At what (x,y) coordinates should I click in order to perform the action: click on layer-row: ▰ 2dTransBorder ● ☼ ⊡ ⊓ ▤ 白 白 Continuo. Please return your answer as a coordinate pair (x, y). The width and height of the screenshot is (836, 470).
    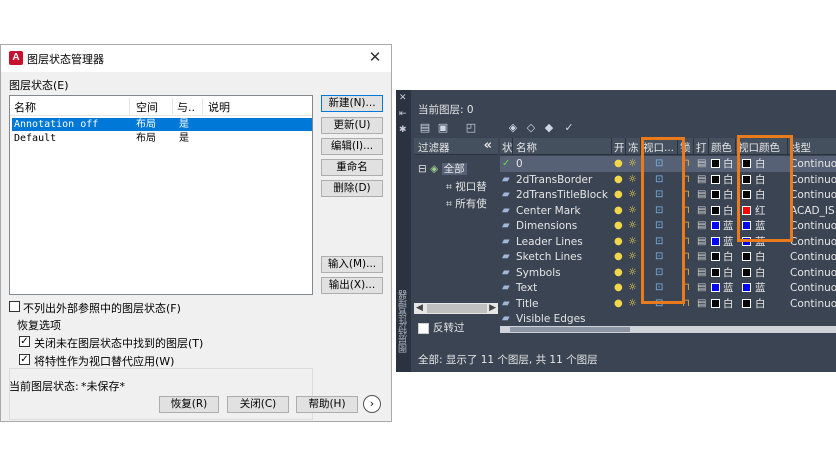
    Looking at the image, I should click on (668, 180).